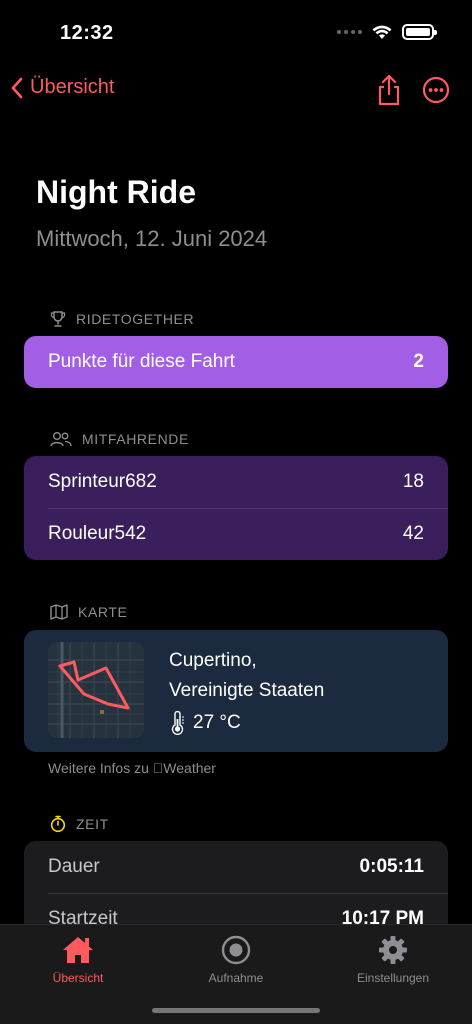 This screenshot has width=472, height=1024. I want to click on riders-card: Sprinteur682 18 Rouleur542 42, so click(236, 508).